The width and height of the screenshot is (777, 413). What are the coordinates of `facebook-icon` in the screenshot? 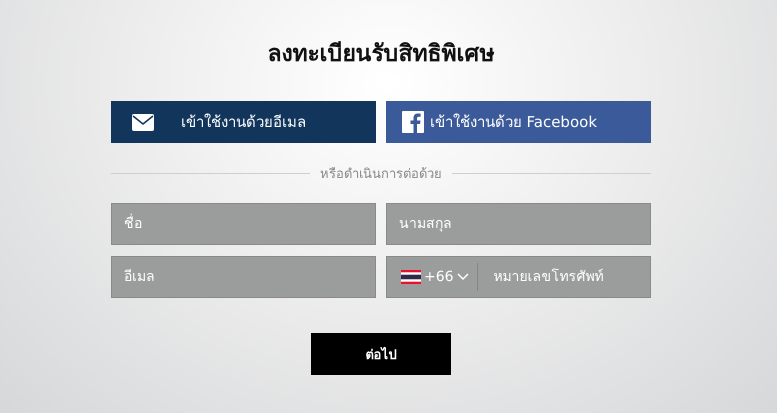 It's located at (413, 122).